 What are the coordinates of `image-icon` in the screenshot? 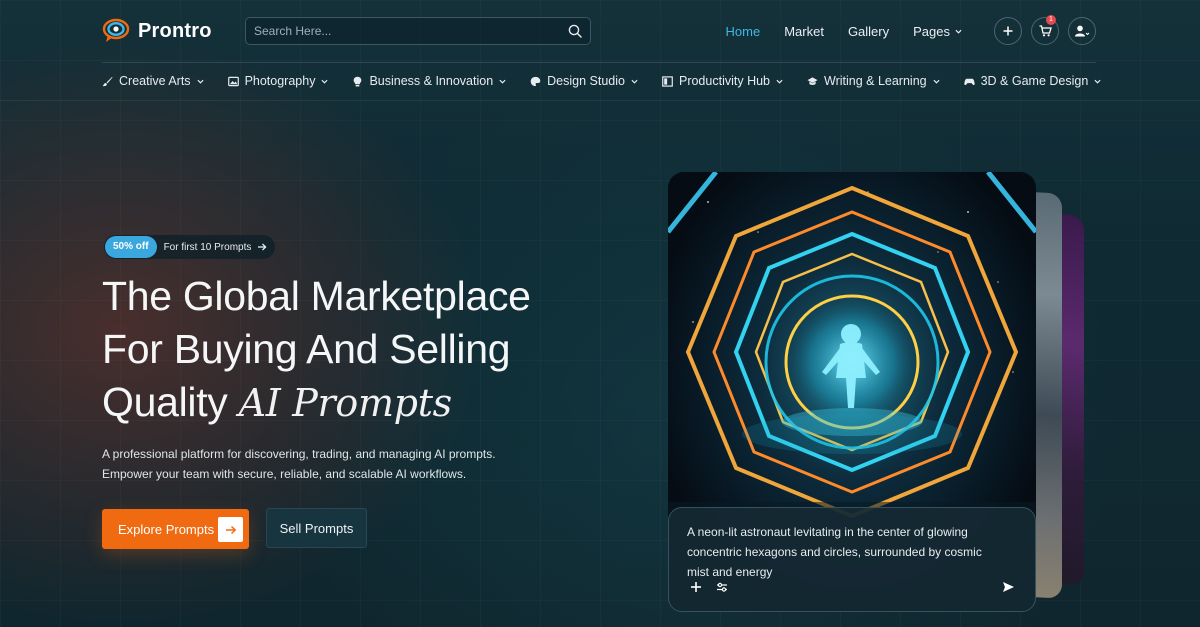 It's located at (233, 81).